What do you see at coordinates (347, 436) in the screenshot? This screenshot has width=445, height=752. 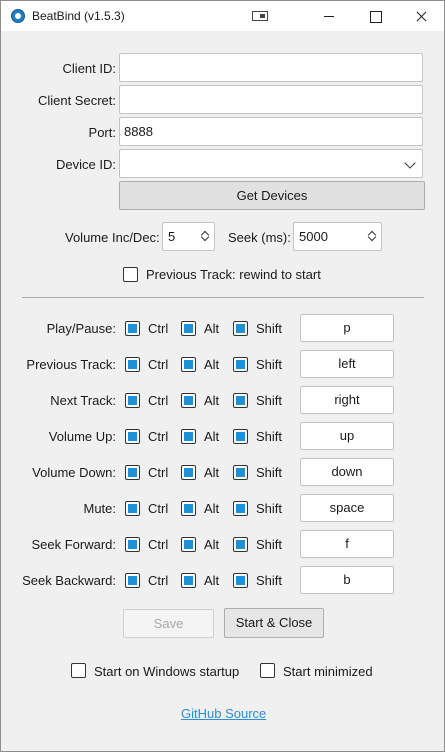 I see `hotkey-key-input: up` at bounding box center [347, 436].